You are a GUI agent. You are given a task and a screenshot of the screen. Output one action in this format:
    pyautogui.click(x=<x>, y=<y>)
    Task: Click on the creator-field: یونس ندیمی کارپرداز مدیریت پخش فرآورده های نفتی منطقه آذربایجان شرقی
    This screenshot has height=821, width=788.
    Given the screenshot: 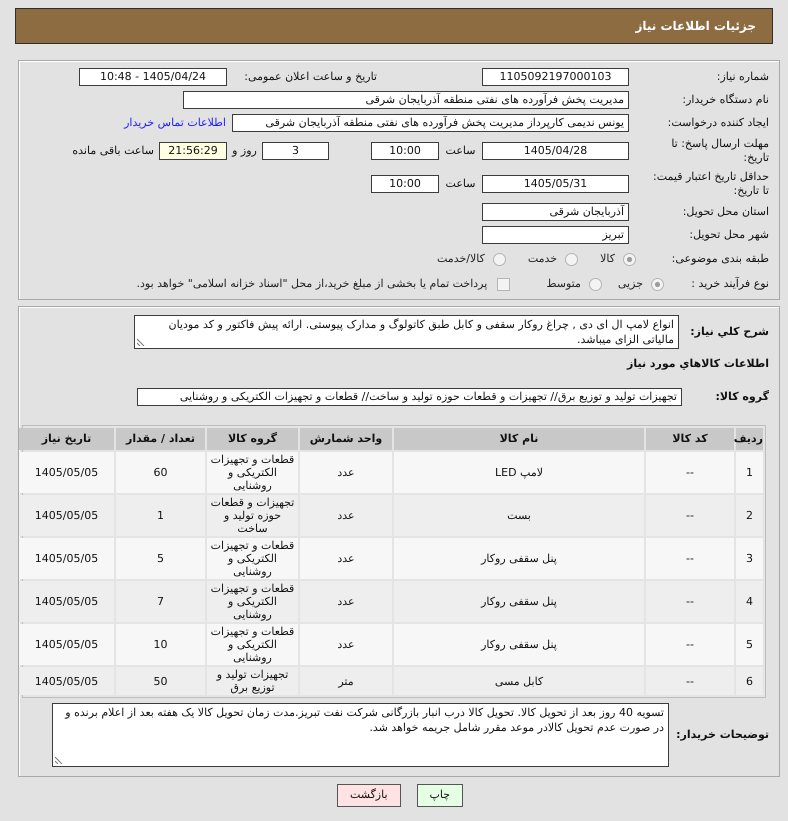 What is the action you would take?
    pyautogui.click(x=430, y=123)
    